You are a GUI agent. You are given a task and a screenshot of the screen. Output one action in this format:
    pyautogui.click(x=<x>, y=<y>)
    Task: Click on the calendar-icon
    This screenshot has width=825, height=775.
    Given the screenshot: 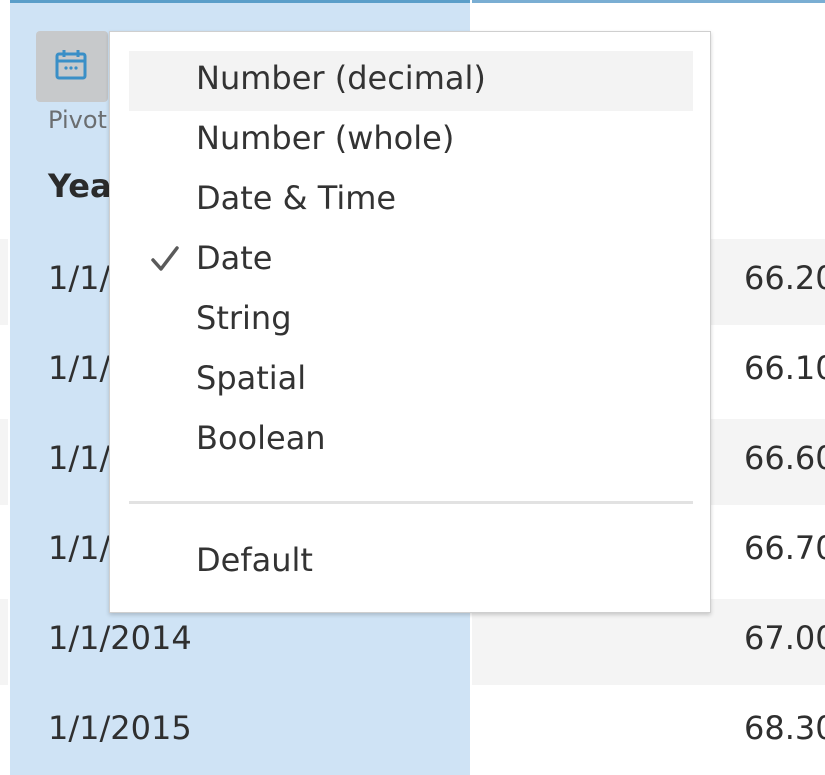 What is the action you would take?
    pyautogui.click(x=71, y=65)
    